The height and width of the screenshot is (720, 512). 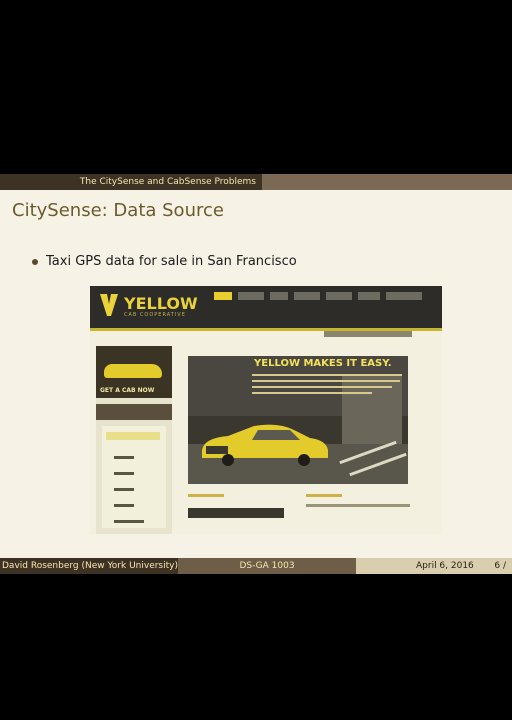 What do you see at coordinates (89, 566) in the screenshot?
I see `footer-author: David Rosenberg (New York University)` at bounding box center [89, 566].